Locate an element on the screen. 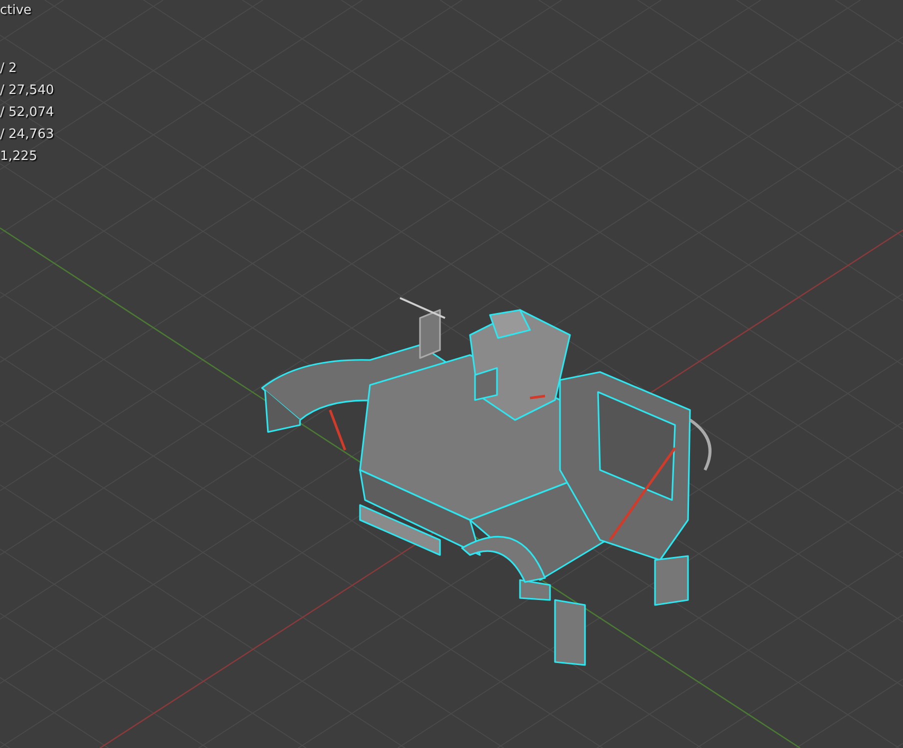 The image size is (903, 748). scene-statistic: 1,225 is located at coordinates (19, 157).